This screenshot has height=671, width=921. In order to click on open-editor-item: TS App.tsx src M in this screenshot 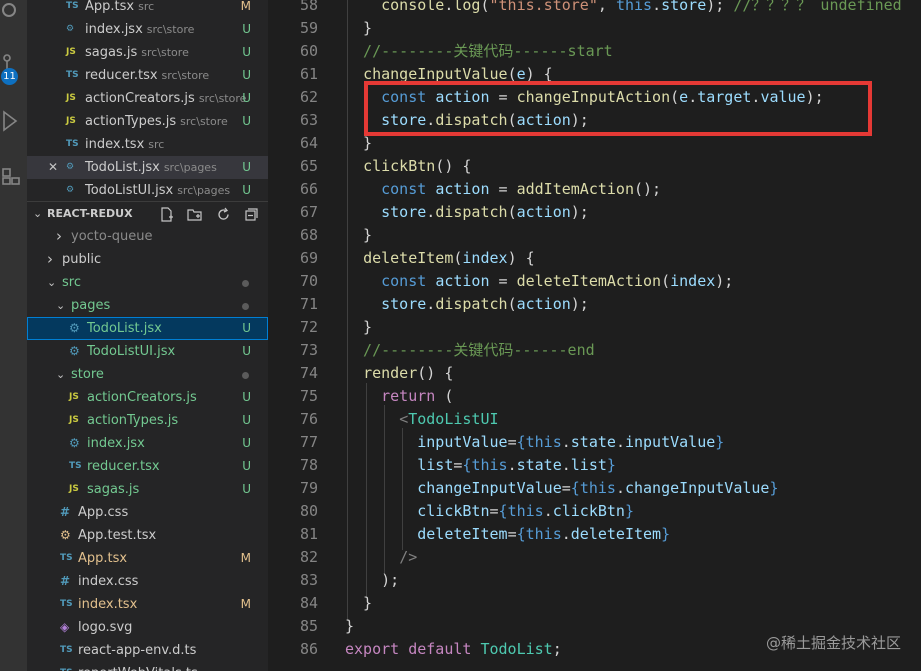, I will do `click(147, 9)`.